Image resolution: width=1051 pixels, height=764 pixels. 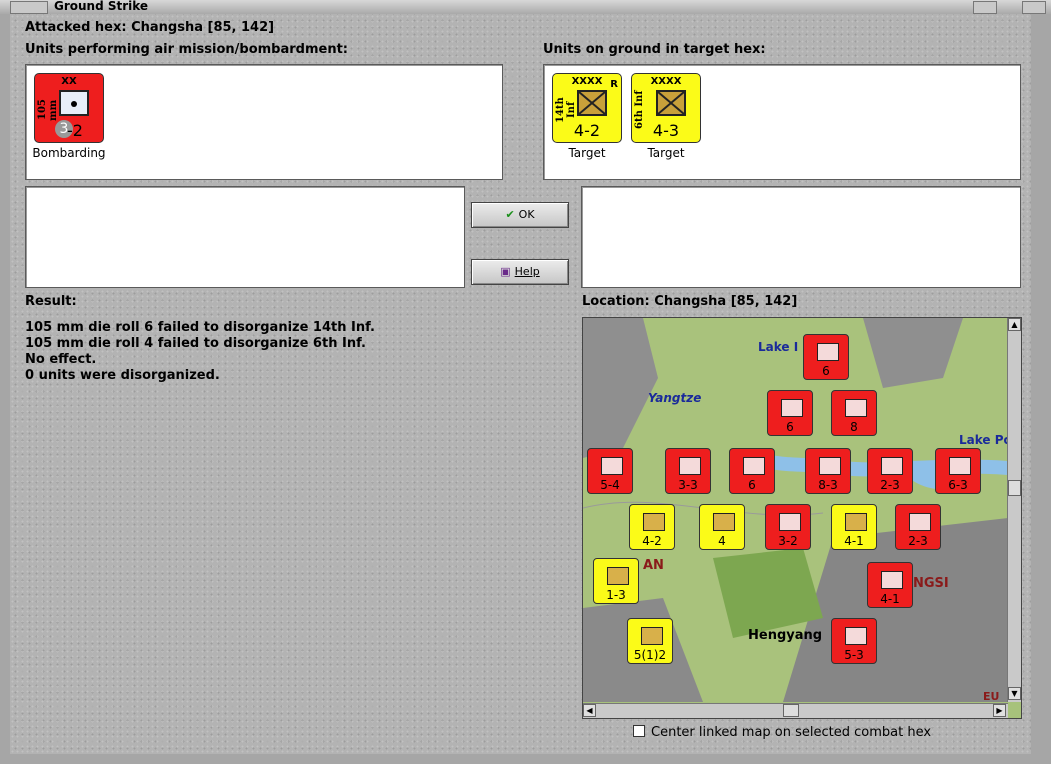 I want to click on map-unit-counter: 1-3, so click(x=616, y=581).